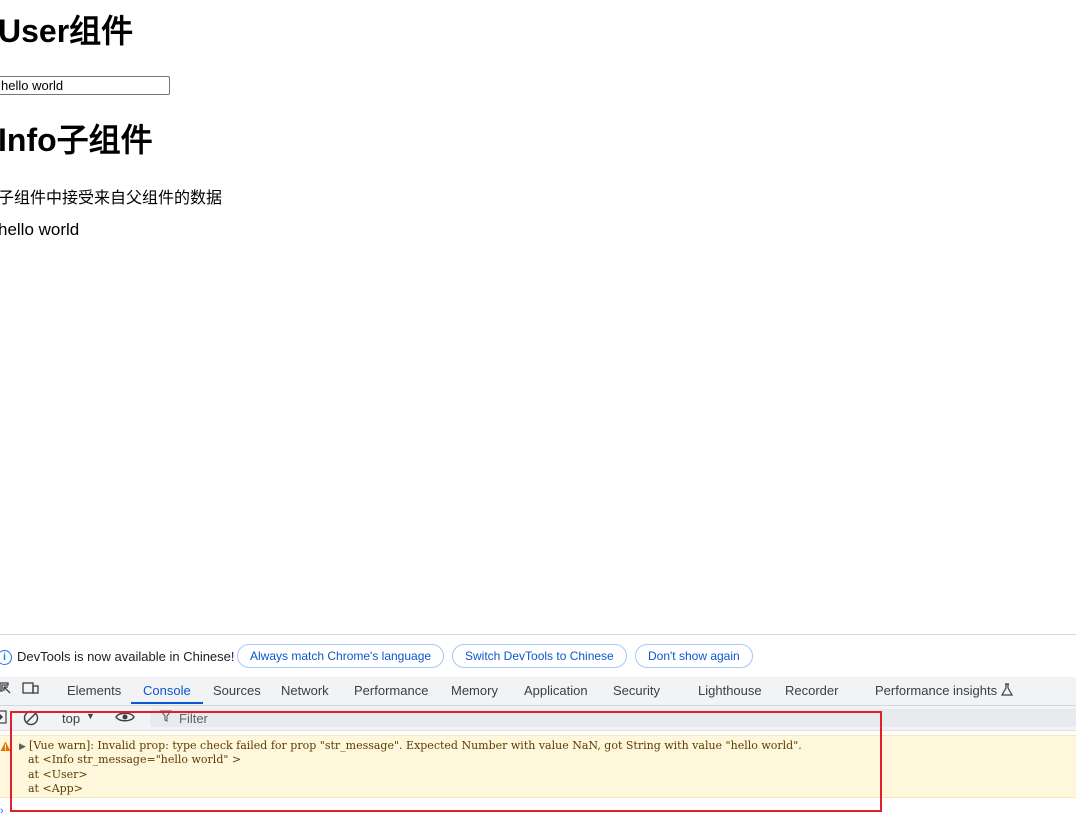 Image resolution: width=1076 pixels, height=836 pixels. Describe the element at coordinates (193, 718) in the screenshot. I see `filter-placeholder: Filter` at that location.